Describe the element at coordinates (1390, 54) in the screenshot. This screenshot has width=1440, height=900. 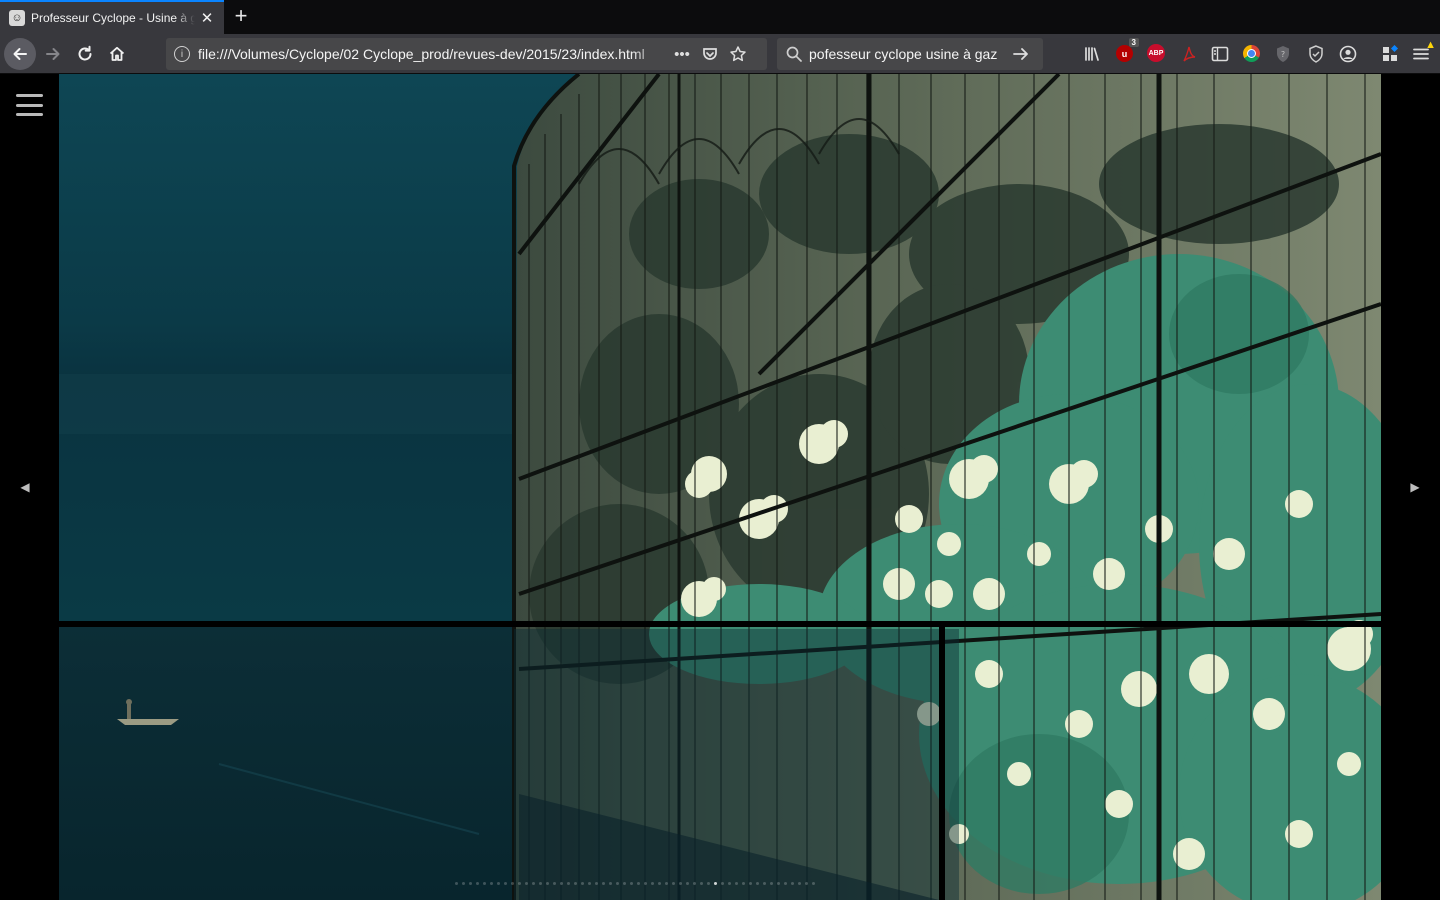
I see `extensions-icon` at that location.